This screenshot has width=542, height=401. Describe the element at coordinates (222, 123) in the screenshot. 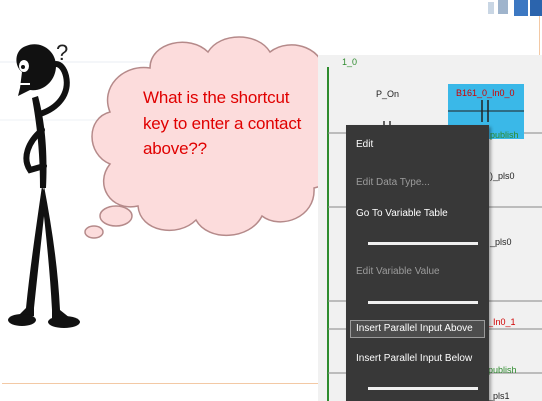

I see `bubble-line-2: key to enter a contact` at that location.